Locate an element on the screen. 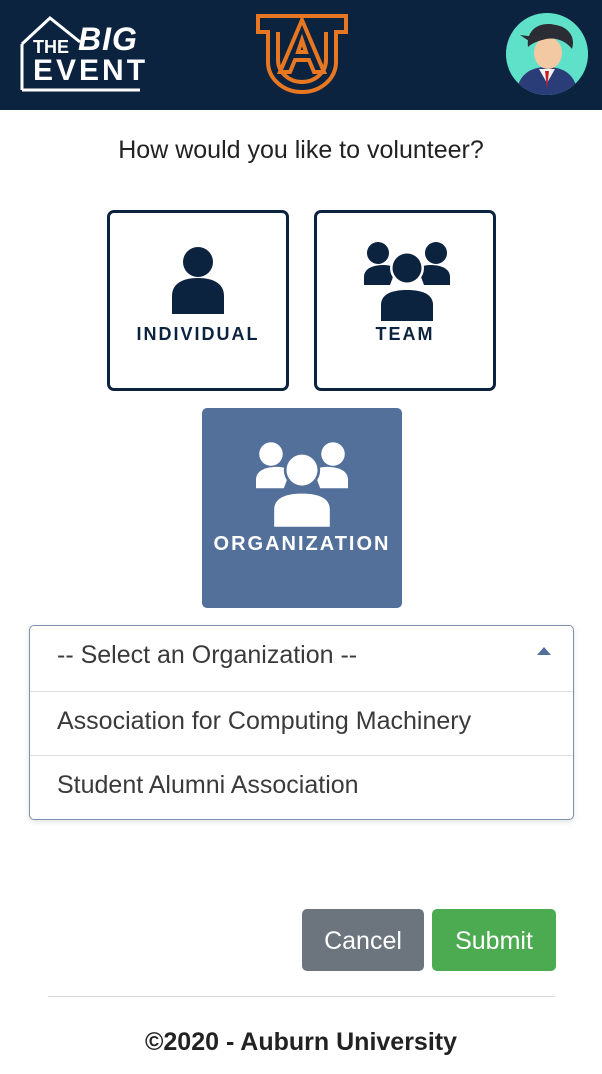 This screenshot has width=602, height=1074. option-organization-label: ORGANIZATION is located at coordinates (302, 544).